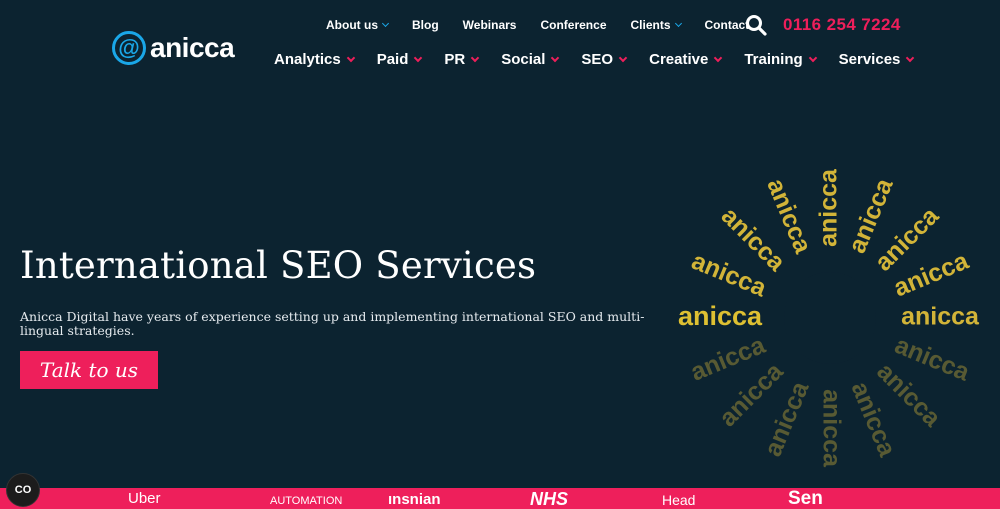 This screenshot has width=1000, height=509. Describe the element at coordinates (455, 59) in the screenshot. I see `main-nav-label: PR` at that location.